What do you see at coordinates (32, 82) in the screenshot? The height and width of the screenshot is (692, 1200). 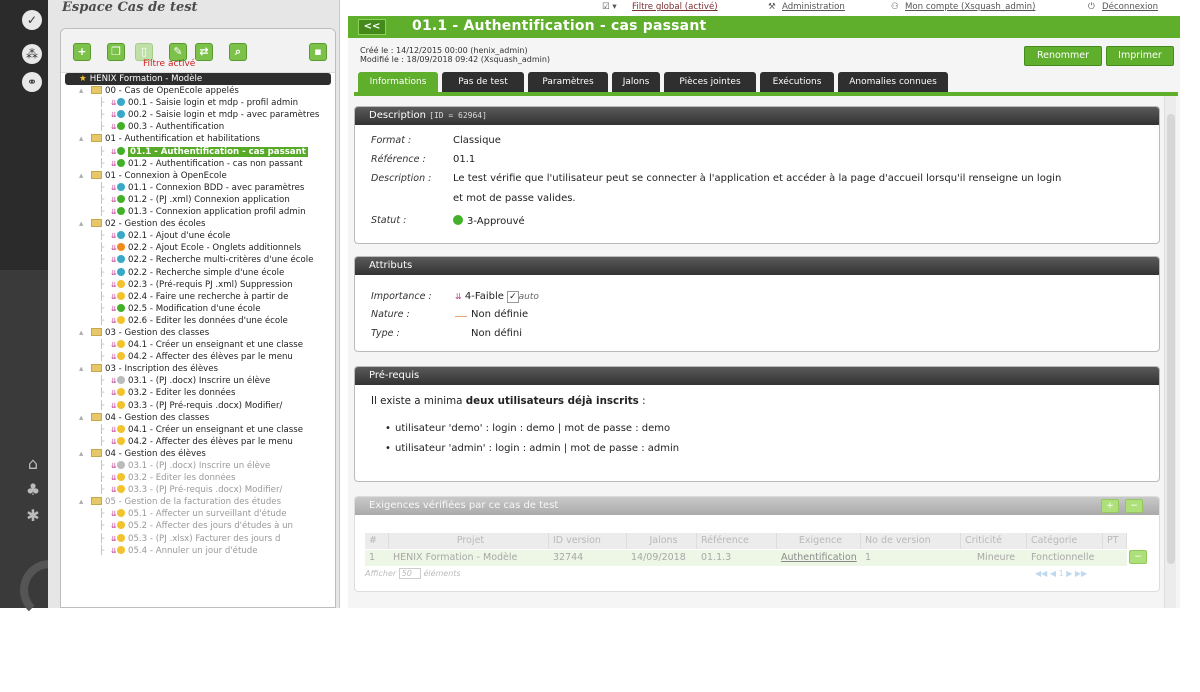 I see `campaign-icon: ⚭` at bounding box center [32, 82].